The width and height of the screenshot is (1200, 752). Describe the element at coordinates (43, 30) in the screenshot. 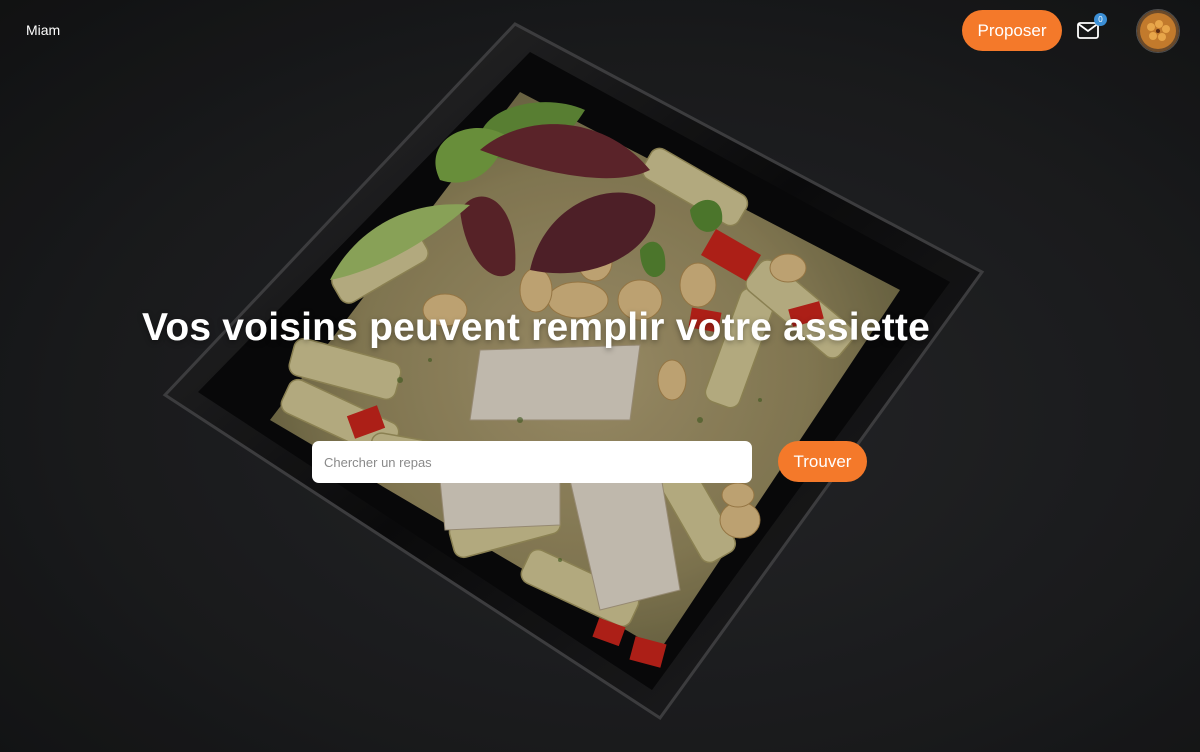

I see `brand-link: Miam` at that location.